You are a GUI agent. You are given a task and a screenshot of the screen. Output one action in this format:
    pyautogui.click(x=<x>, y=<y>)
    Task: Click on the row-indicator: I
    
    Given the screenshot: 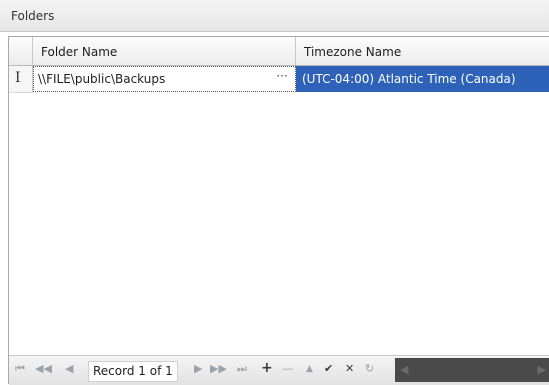 What is the action you would take?
    pyautogui.click(x=21, y=79)
    